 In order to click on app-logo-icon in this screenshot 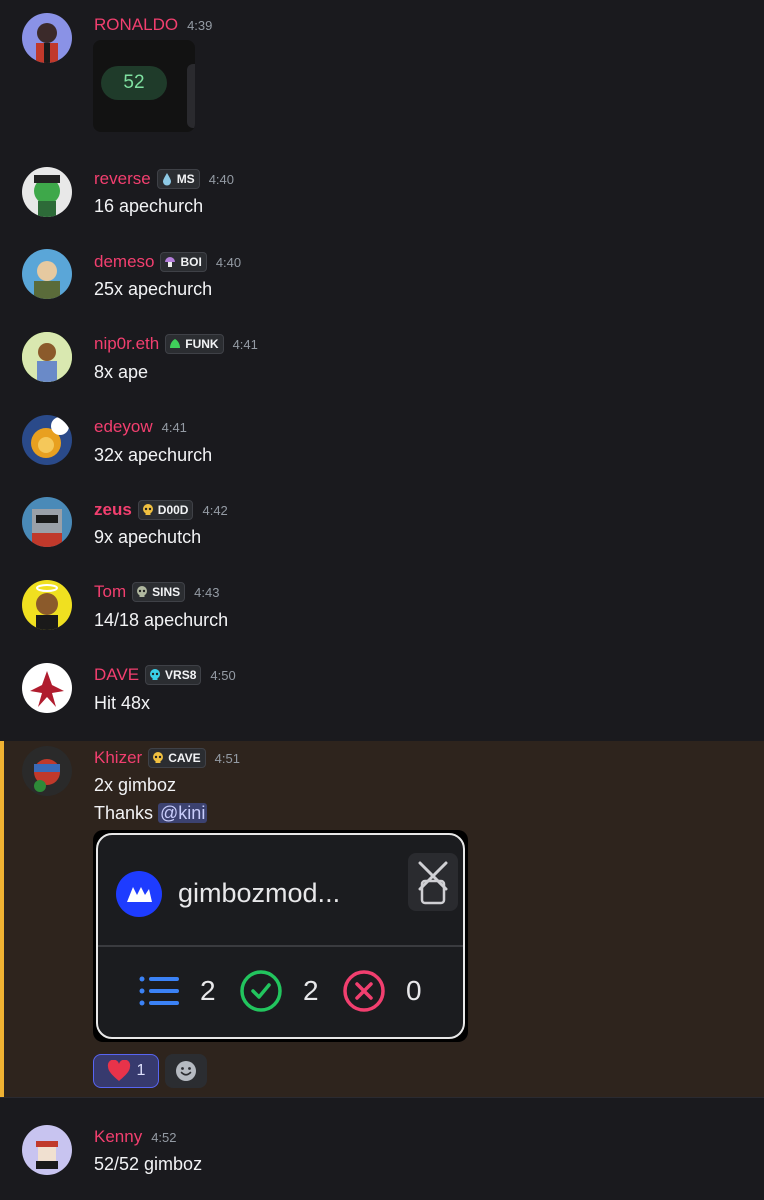, I will do `click(139, 894)`.